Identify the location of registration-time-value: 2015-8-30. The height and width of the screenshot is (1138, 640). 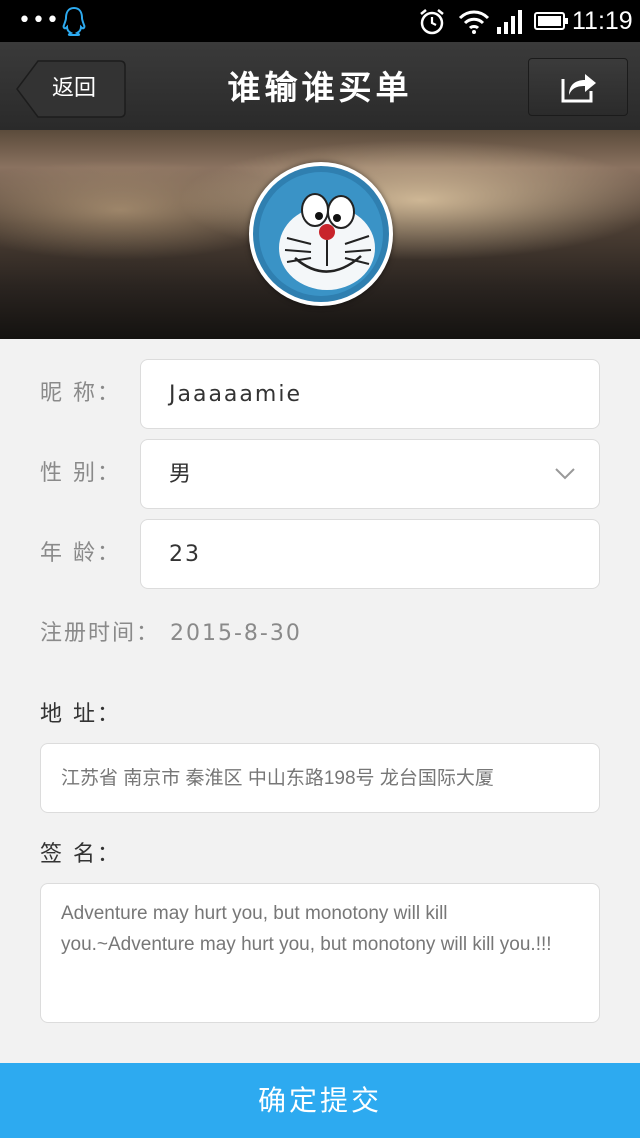
(236, 633).